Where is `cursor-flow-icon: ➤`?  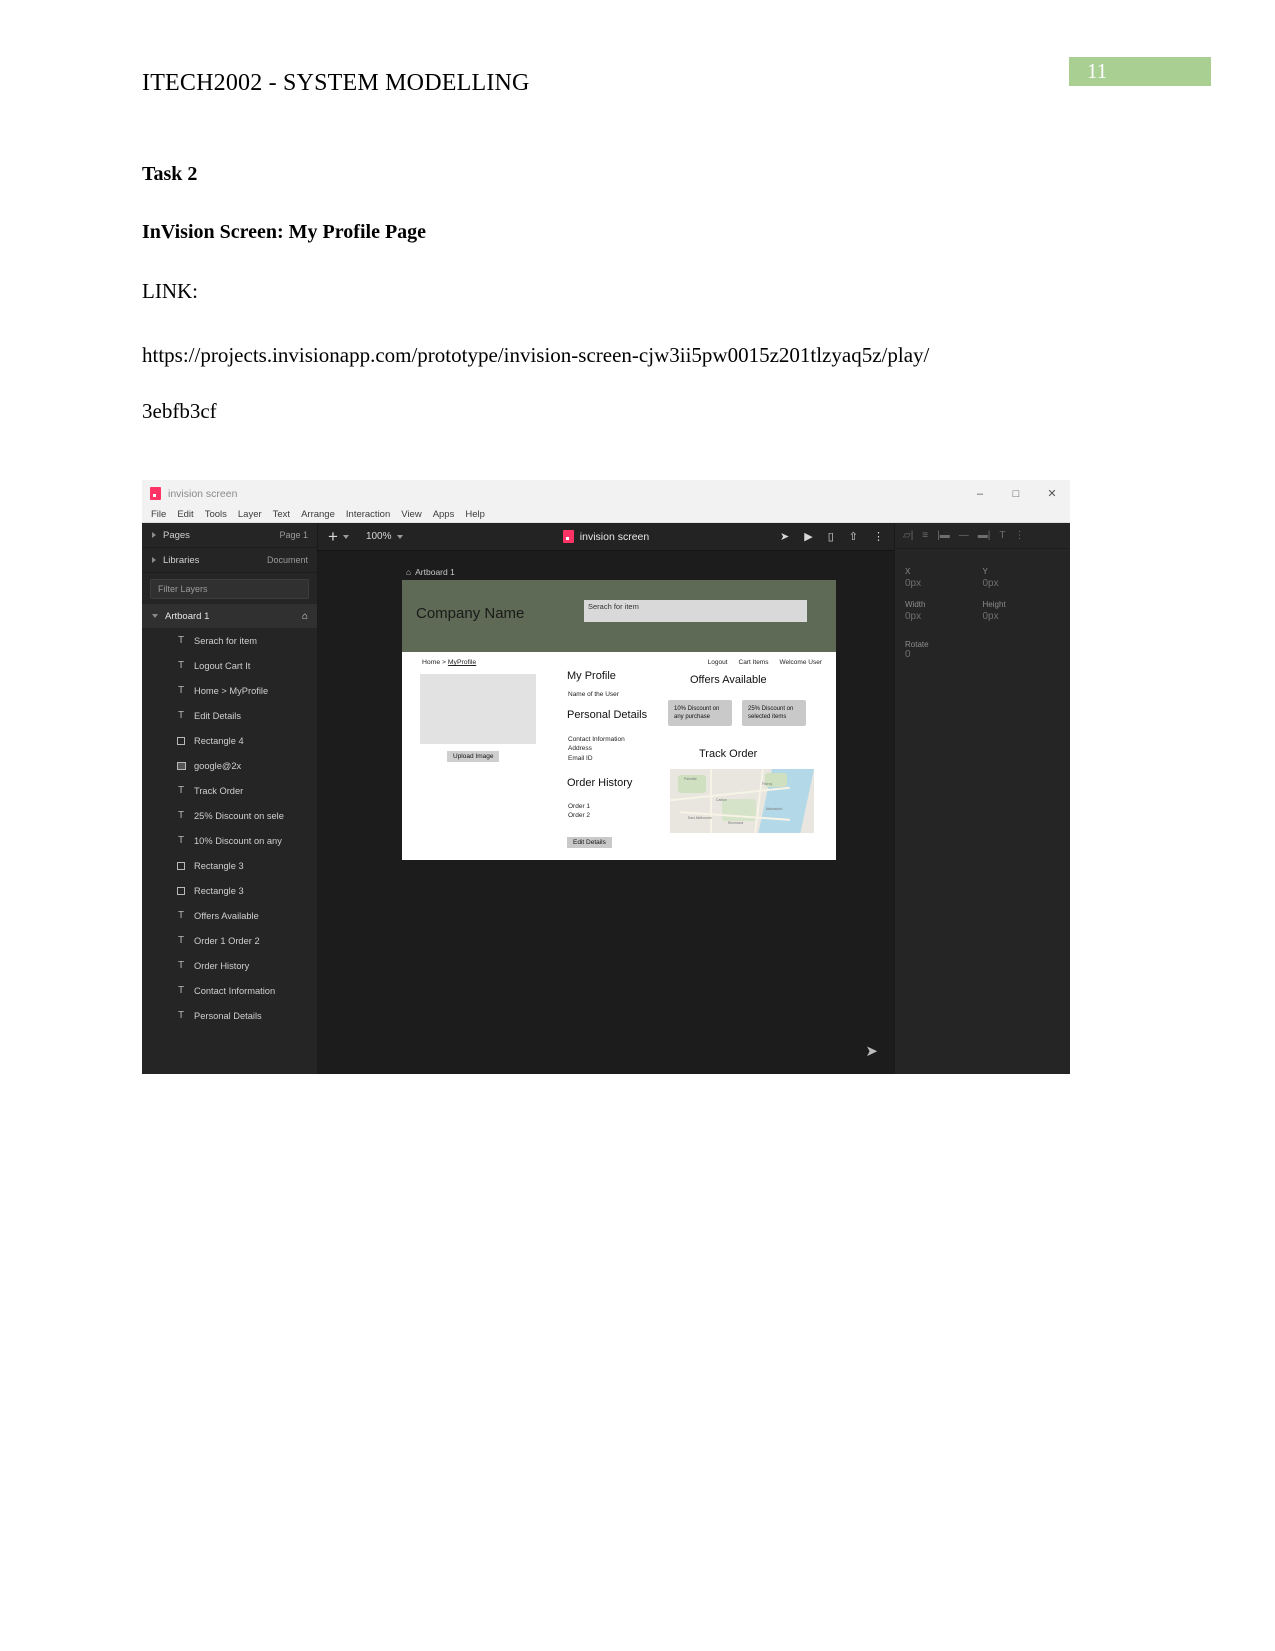
cursor-flow-icon: ➤ is located at coordinates (784, 536).